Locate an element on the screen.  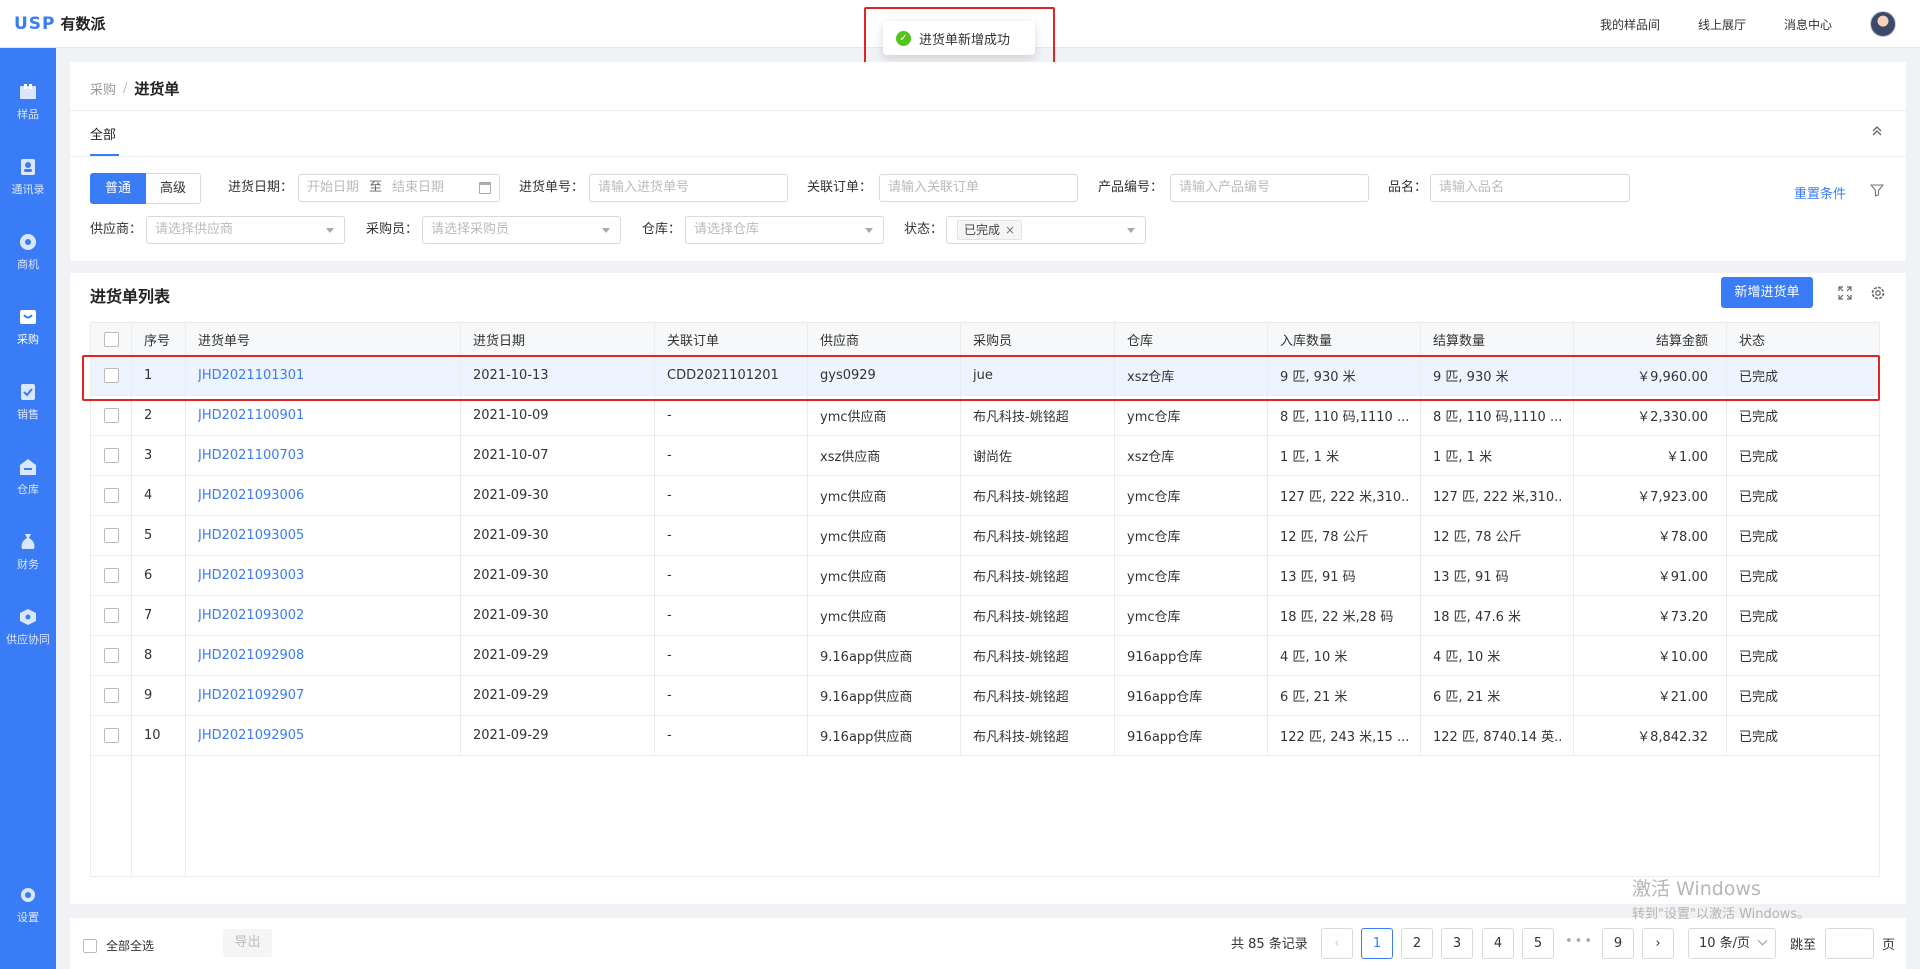
cell-index: 4 is located at coordinates (148, 495).